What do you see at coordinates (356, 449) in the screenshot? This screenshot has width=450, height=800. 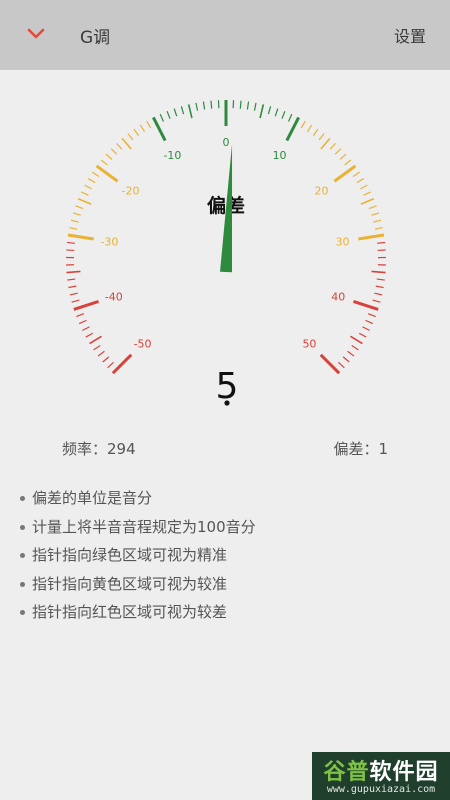 I see `deviation-label: 偏差：` at bounding box center [356, 449].